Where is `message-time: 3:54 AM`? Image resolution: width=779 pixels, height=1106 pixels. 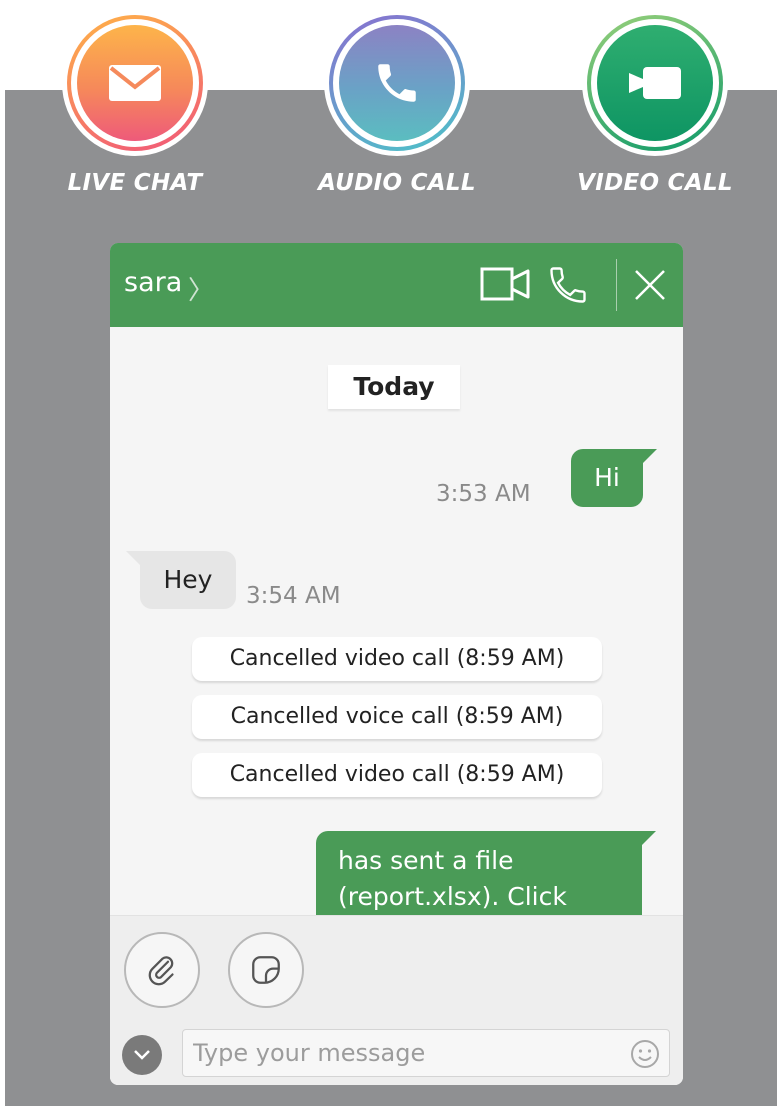
message-time: 3:54 AM is located at coordinates (293, 596).